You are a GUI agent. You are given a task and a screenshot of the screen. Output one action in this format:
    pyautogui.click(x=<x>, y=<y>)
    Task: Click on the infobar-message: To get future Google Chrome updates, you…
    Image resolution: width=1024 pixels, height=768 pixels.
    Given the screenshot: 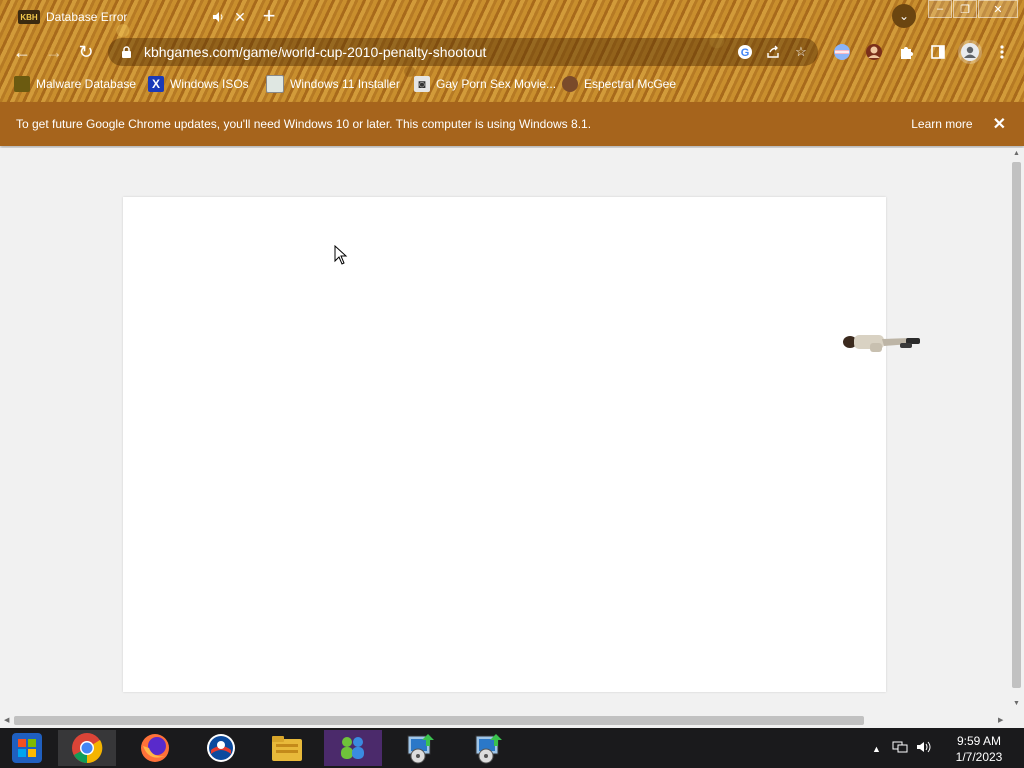 What is the action you would take?
    pyautogui.click(x=304, y=124)
    